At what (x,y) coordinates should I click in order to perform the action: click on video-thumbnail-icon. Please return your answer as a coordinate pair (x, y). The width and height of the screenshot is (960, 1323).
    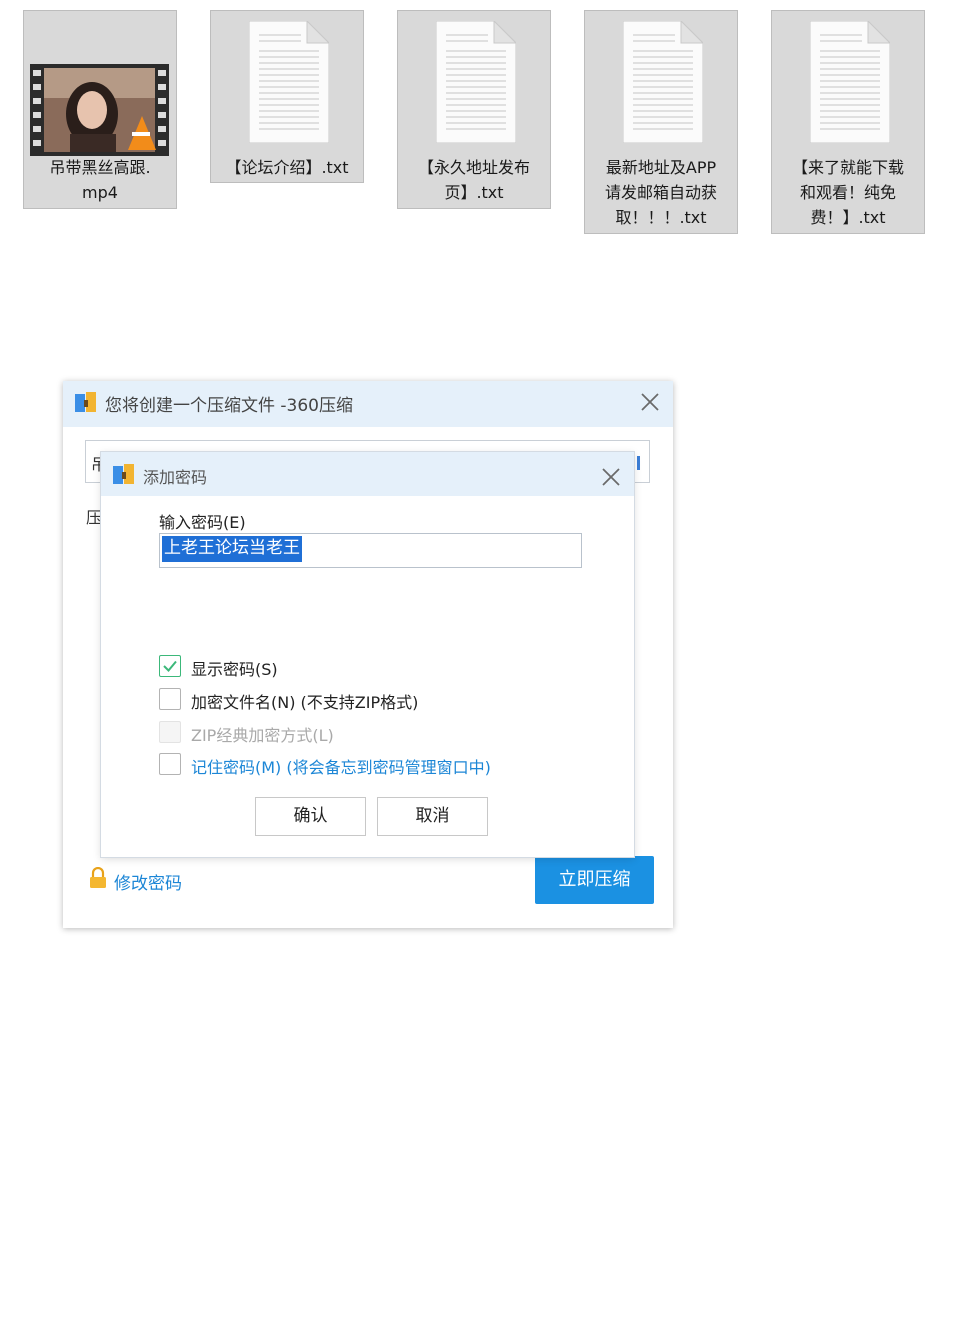
    Looking at the image, I should click on (99, 110).